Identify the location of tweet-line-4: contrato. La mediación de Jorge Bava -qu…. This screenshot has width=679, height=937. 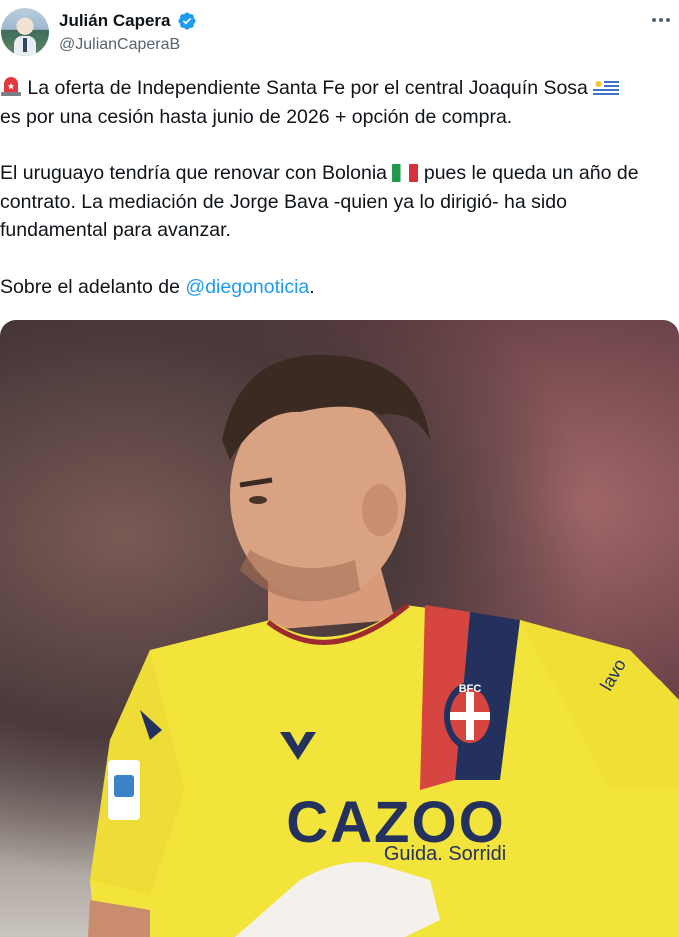
(283, 201).